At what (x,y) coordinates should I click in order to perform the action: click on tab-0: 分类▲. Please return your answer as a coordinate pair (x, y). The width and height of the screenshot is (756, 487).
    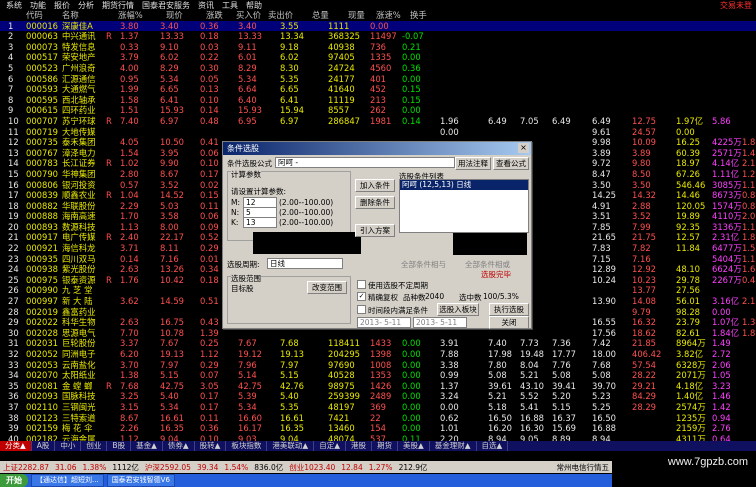
    Looking at the image, I should click on (16, 446).